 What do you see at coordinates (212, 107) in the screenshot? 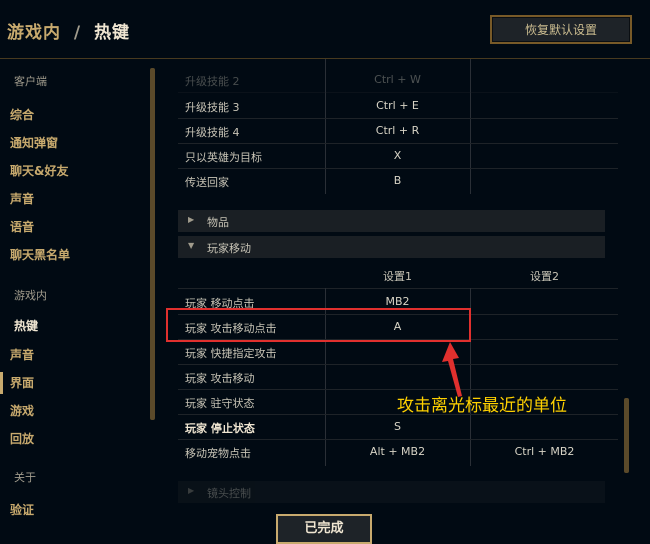
I see `hotkey-action: 升级技能 3` at bounding box center [212, 107].